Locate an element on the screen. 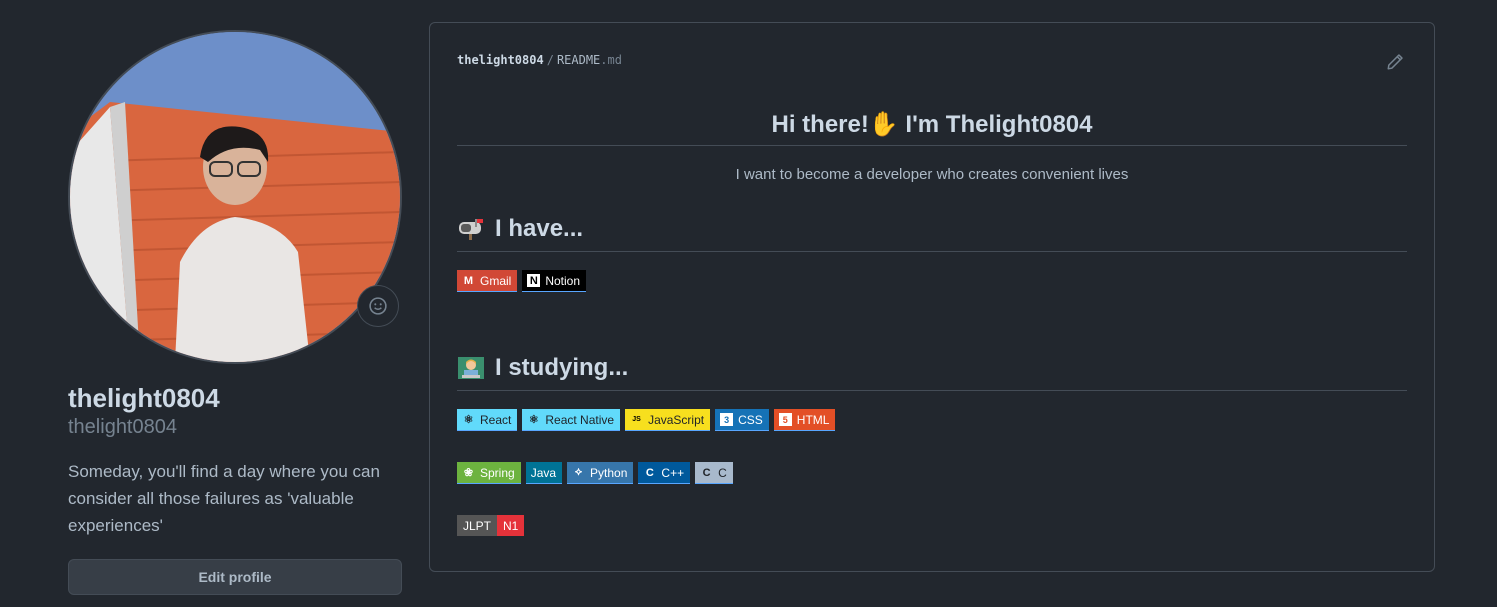 The height and width of the screenshot is (607, 1497). javascript-icon: JS is located at coordinates (637, 419).